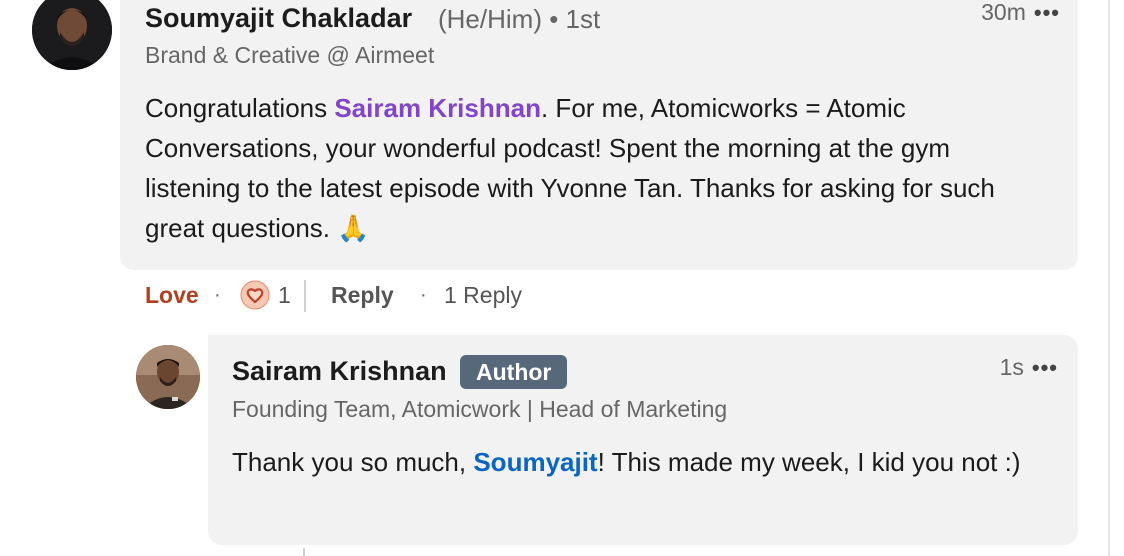 The image size is (1124, 556). Describe the element at coordinates (1116, 278) in the screenshot. I see `scrollbar-track` at that location.